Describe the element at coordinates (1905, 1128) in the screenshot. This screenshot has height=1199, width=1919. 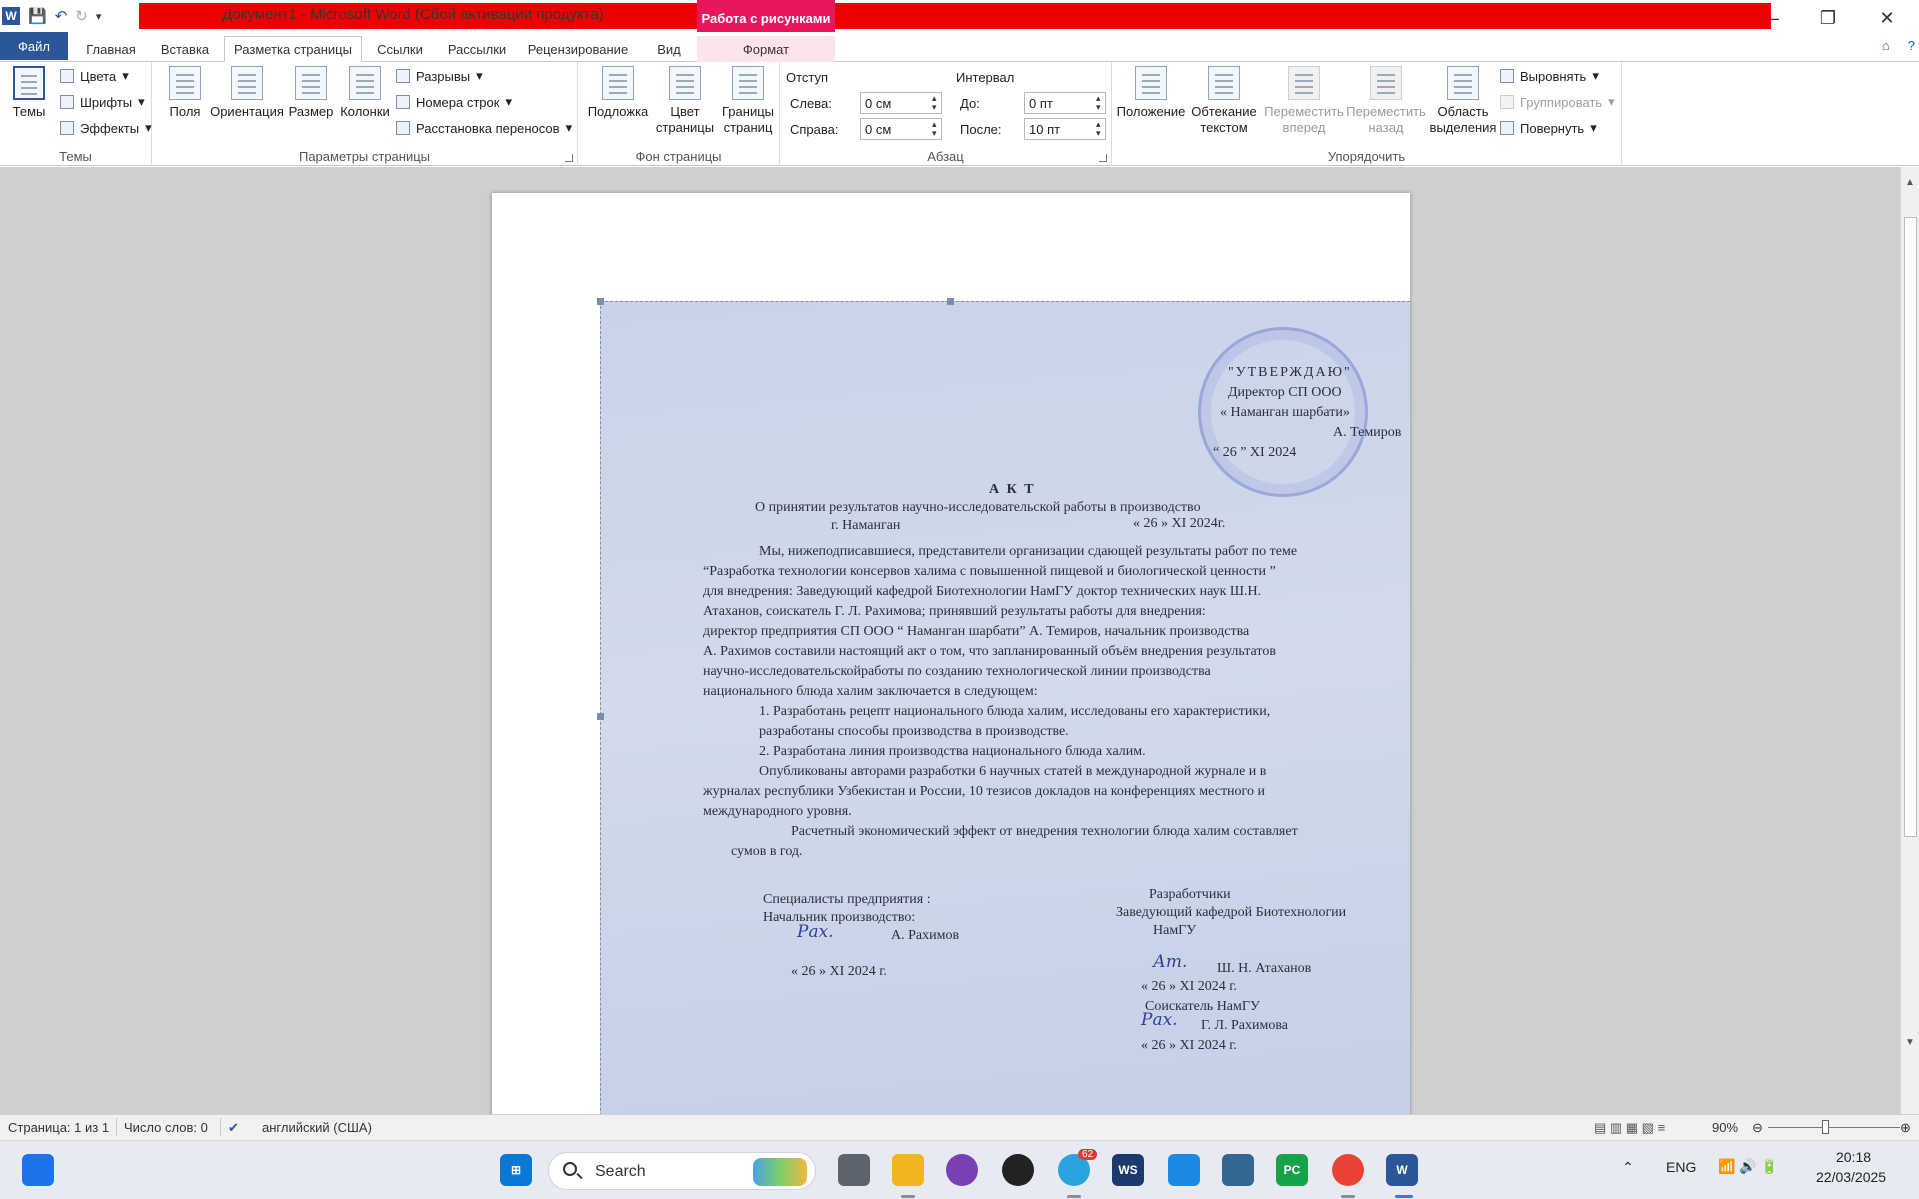
I see `zoom-in-icon: ⊕` at that location.